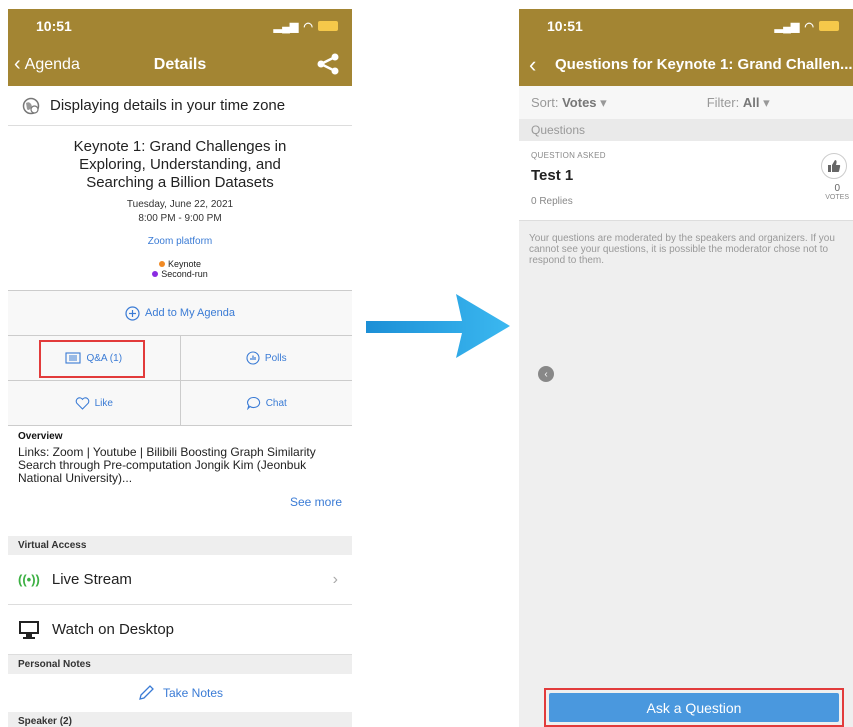 Image resolution: width=853 pixels, height=727 pixels. Describe the element at coordinates (103, 403) in the screenshot. I see `like-label: Like` at that location.